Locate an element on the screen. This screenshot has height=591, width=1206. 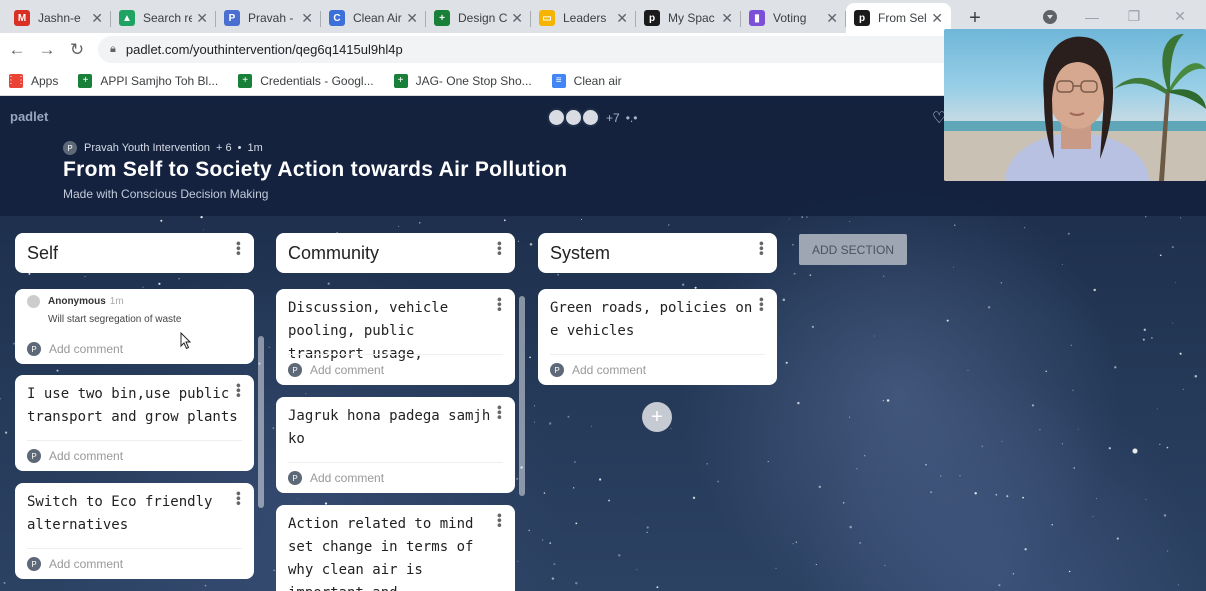
tab-title: Pravah - is located at coordinates (271, 18).